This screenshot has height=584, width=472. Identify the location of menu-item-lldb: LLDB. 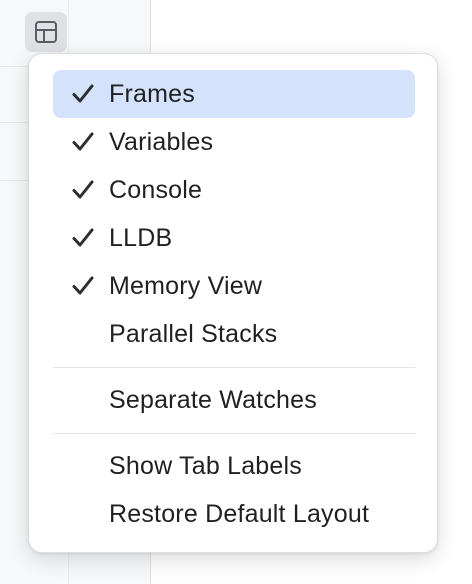
(234, 238).